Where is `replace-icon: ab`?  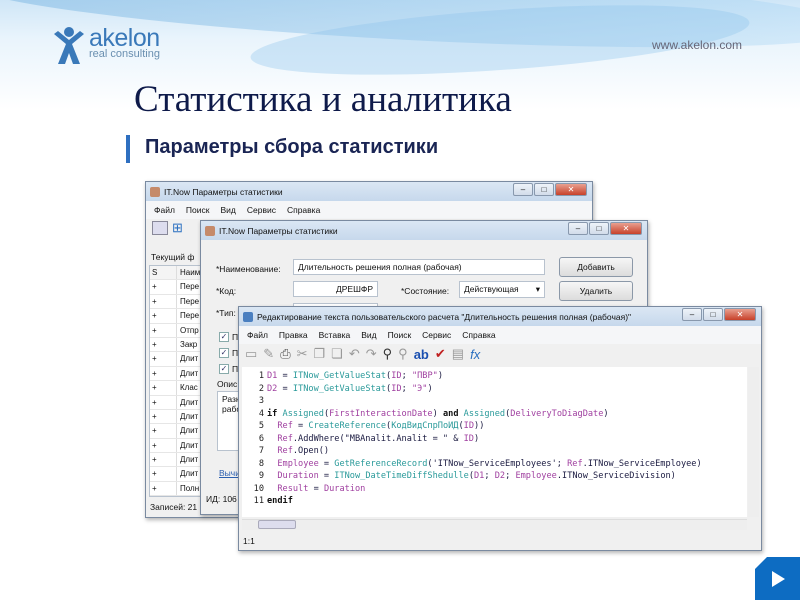 replace-icon: ab is located at coordinates (421, 354).